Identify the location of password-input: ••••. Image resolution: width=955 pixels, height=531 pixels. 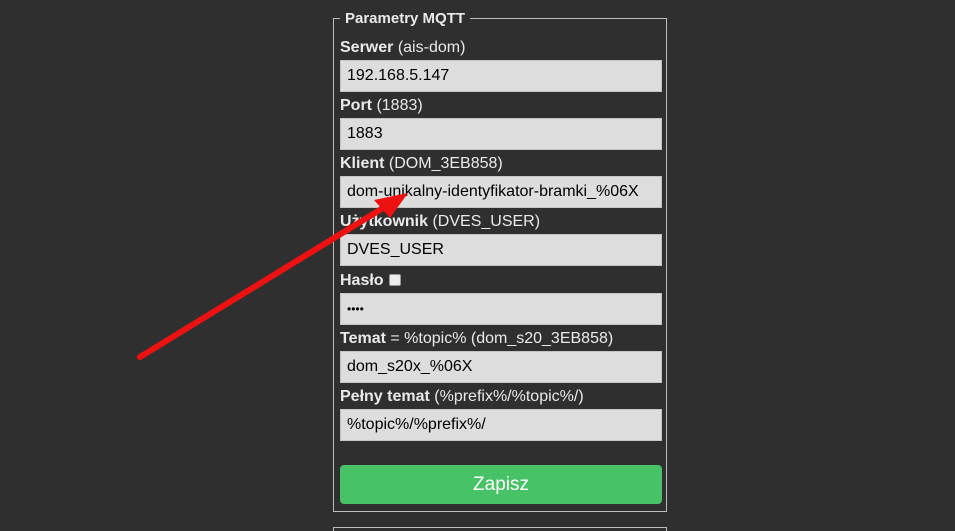
(501, 309).